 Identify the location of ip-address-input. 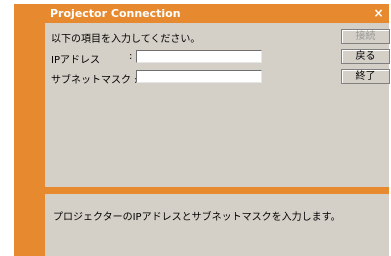
(199, 56).